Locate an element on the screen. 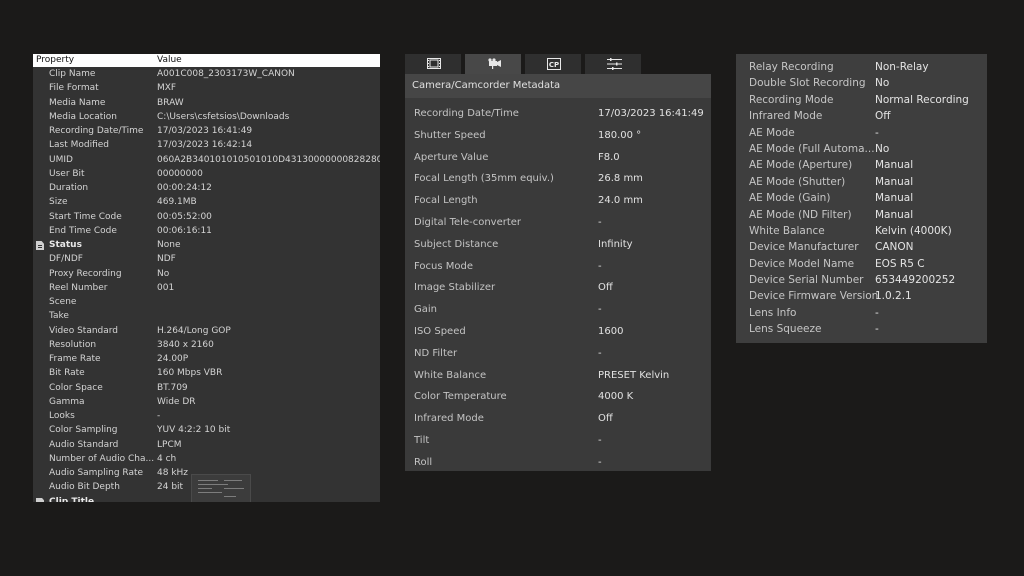 Image resolution: width=1024 pixels, height=576 pixels. metadata-row: Bit Rate 160 Mbps VBR is located at coordinates (206, 373).